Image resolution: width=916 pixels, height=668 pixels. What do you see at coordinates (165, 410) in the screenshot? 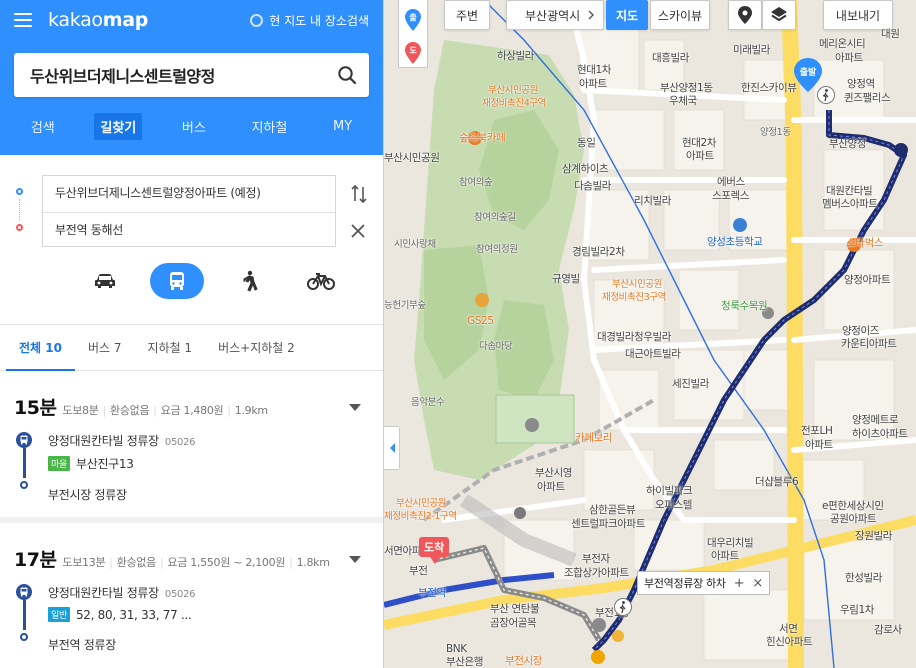
I see `route-meta: 도보8분 | 환승없음 | 요금 1,480원 | 1.9km` at bounding box center [165, 410].